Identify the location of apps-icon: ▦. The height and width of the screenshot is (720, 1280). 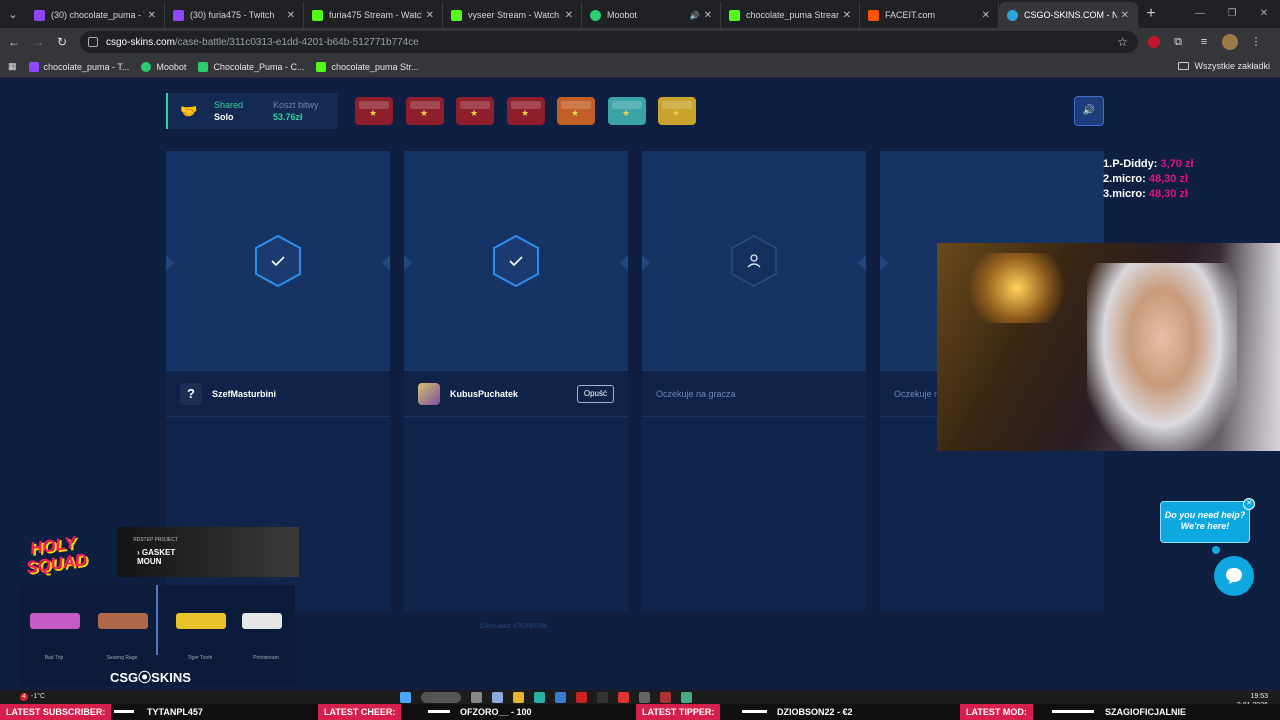
(12, 66).